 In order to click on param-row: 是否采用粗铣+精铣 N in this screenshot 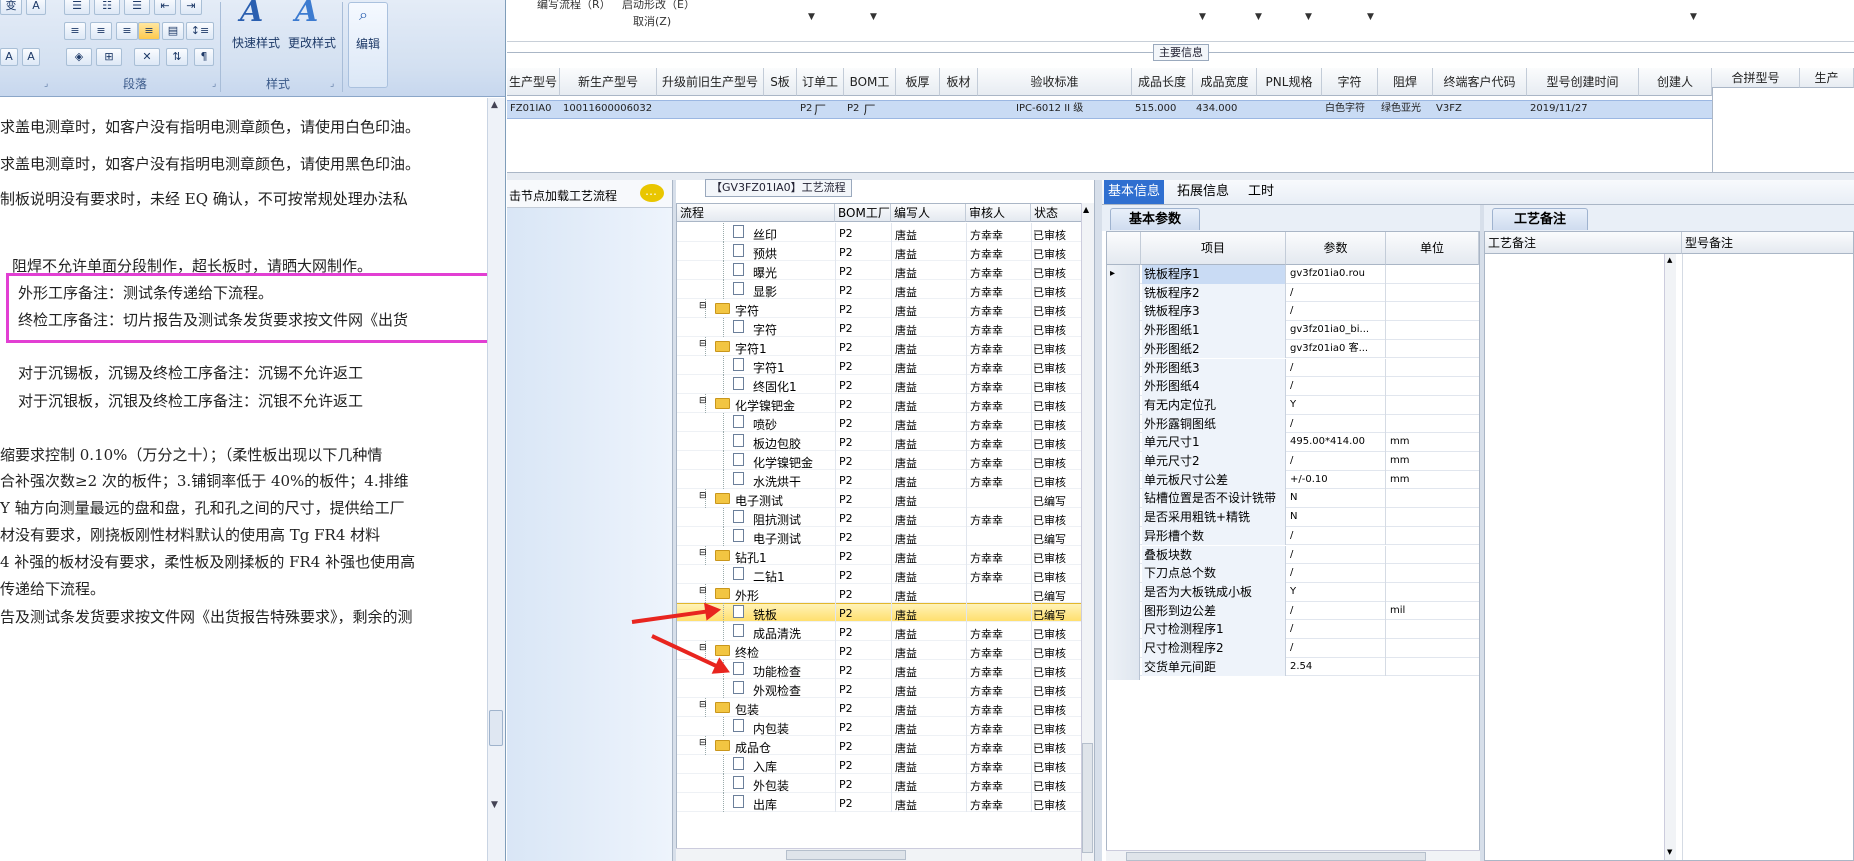, I will do `click(1293, 519)`.